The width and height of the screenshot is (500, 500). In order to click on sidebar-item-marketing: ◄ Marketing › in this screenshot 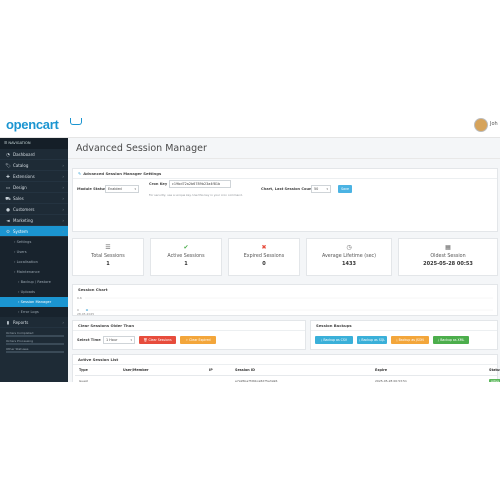, I will do `click(34, 220)`.